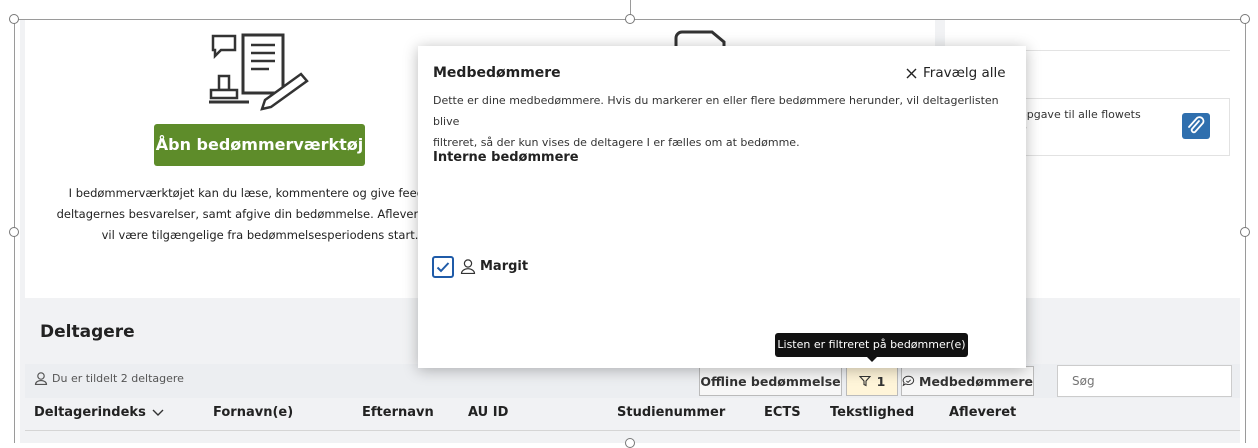 The height and width of the screenshot is (448, 1258). What do you see at coordinates (253, 412) in the screenshot?
I see `column-header-first-name: Fornavn(e)` at bounding box center [253, 412].